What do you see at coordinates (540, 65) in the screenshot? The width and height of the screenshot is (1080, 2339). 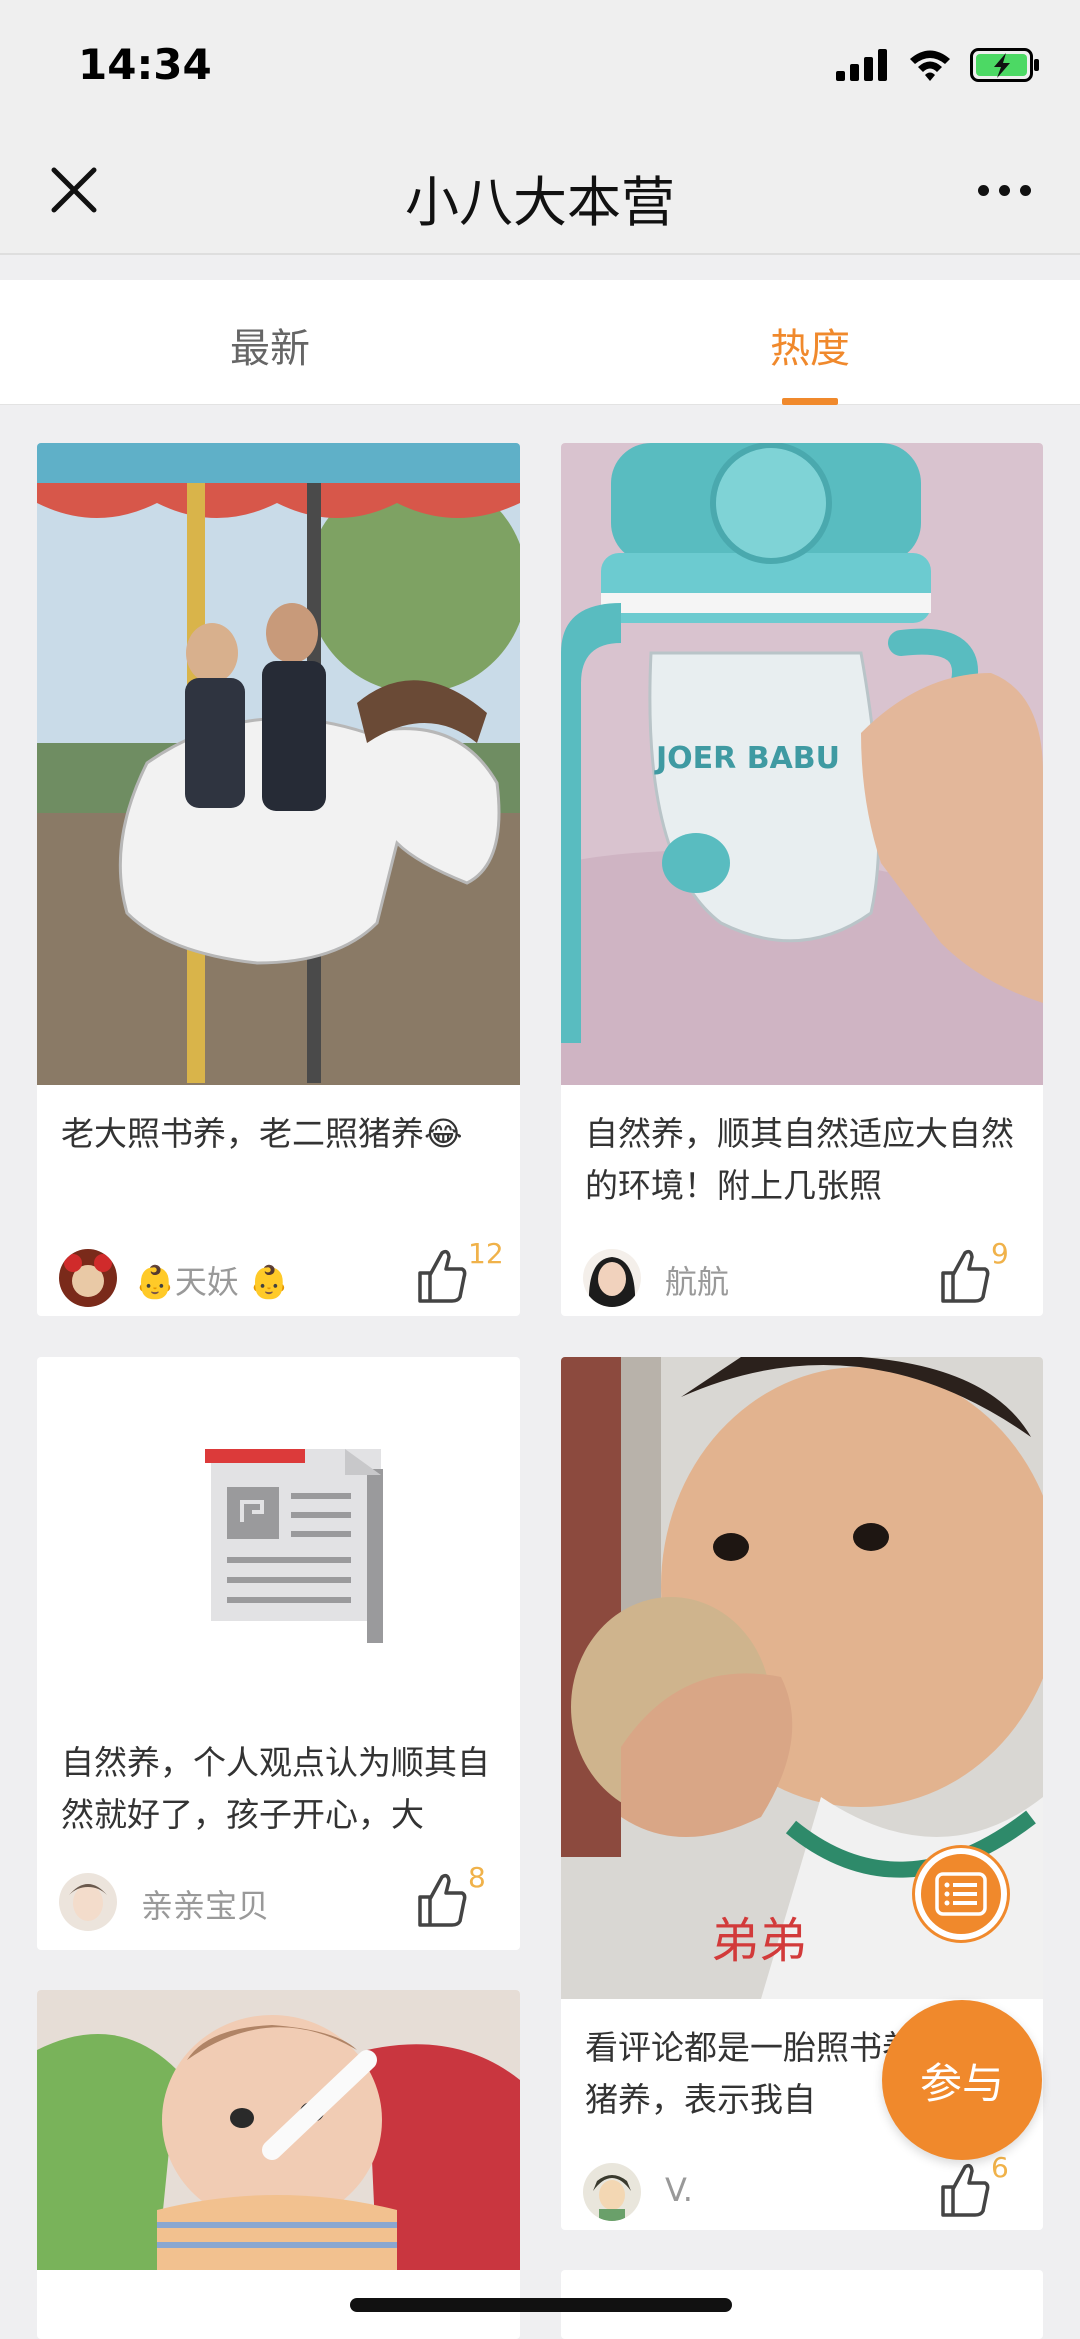 I see `status-bar: 14:34` at bounding box center [540, 65].